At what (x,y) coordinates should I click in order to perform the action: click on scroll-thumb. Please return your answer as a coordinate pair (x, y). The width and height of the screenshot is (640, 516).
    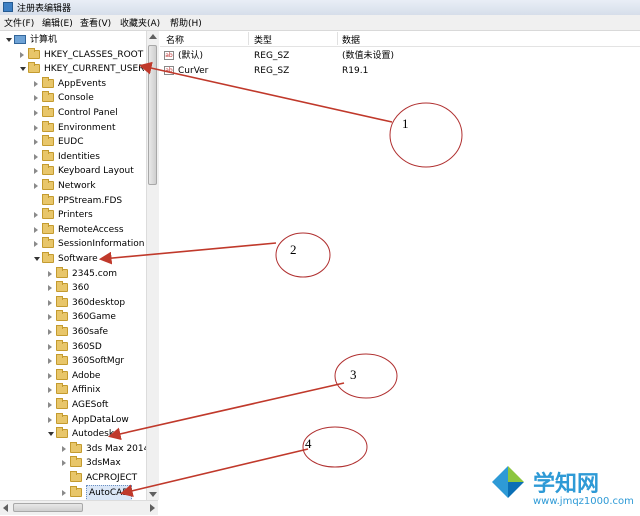
    Looking at the image, I should click on (152, 115).